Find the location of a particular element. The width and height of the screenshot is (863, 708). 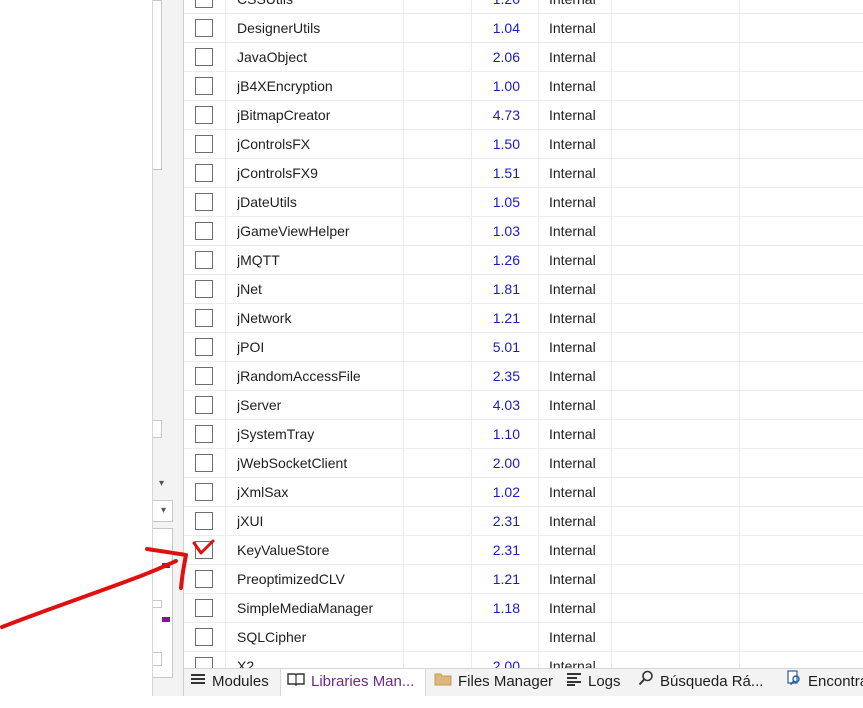

table-row: jRandomAccessFile 2.35 Internal is located at coordinates (523, 376).